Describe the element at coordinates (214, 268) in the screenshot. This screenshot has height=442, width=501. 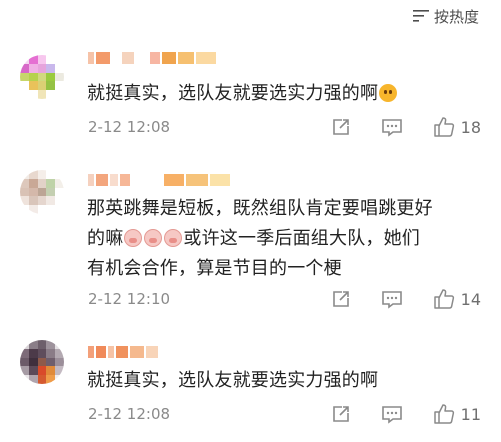
I see `comment-line: 有机会合作，算是节目的一个梗` at that location.